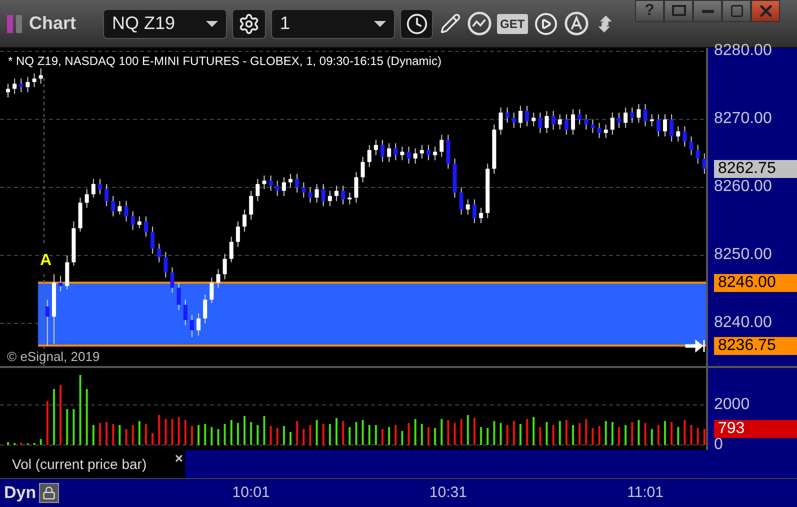 Image resolution: width=797 pixels, height=507 pixels. What do you see at coordinates (743, 323) in the screenshot?
I see `price-axis-label: 8240.00` at bounding box center [743, 323].